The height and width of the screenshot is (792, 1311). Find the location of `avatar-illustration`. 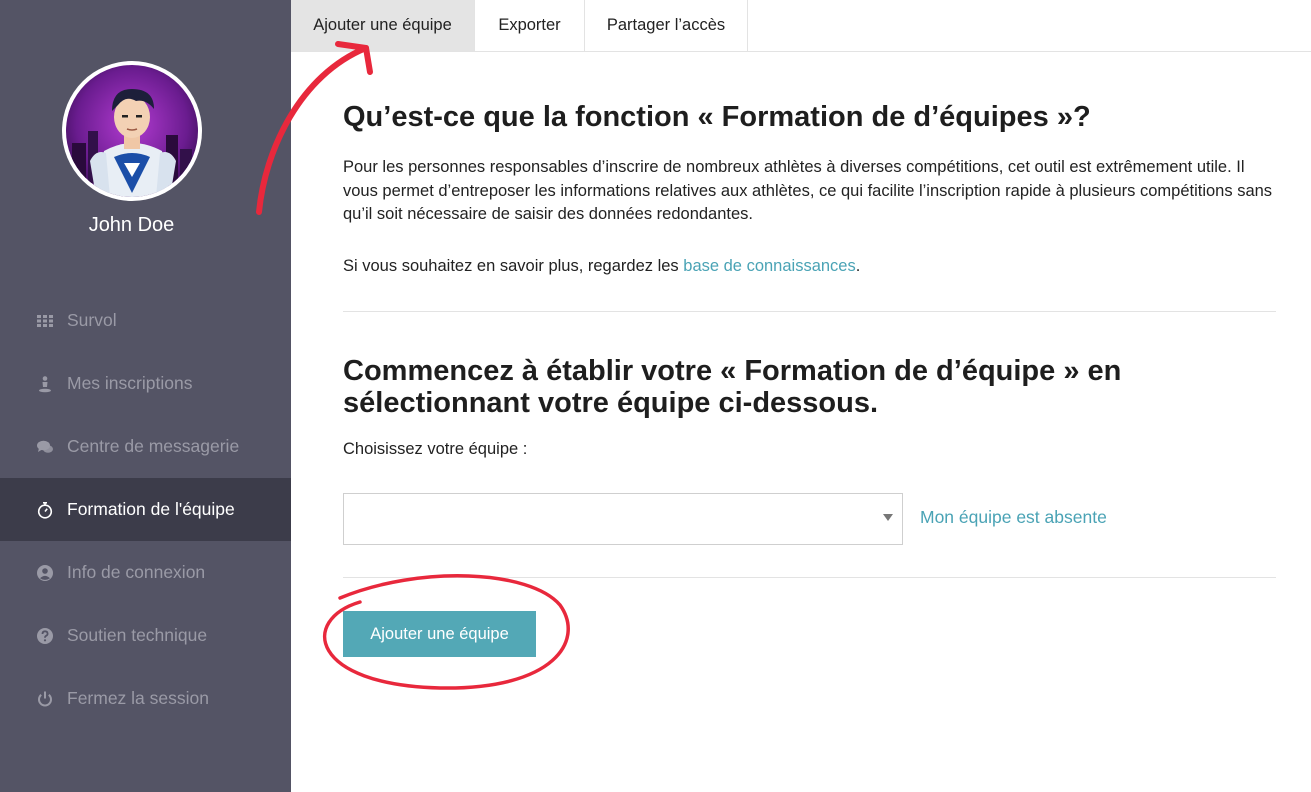

avatar-illustration is located at coordinates (132, 131).